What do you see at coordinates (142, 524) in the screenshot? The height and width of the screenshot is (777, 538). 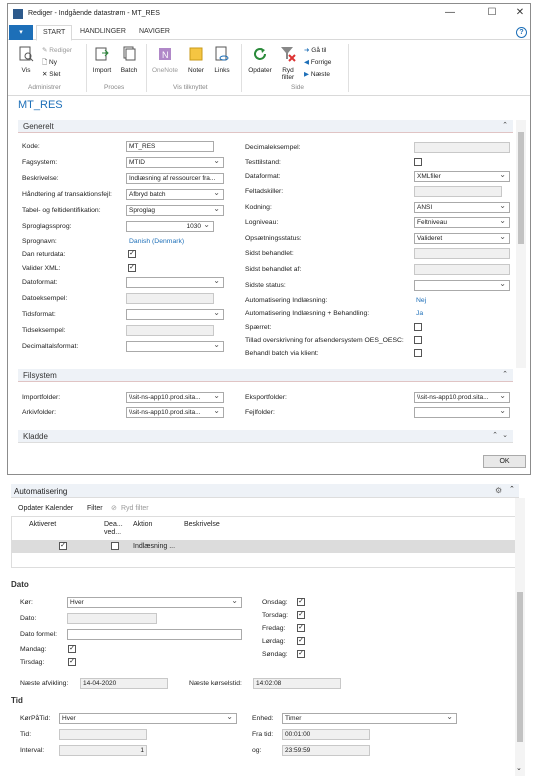 I see `col-aktion: Aktion` at bounding box center [142, 524].